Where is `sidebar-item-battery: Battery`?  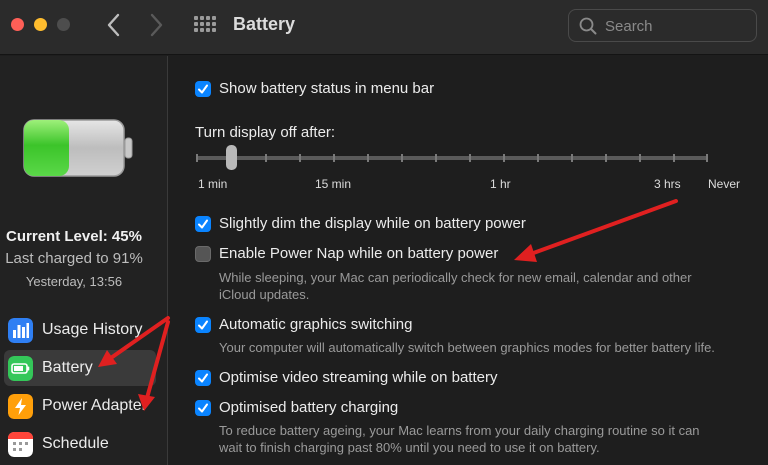 sidebar-item-battery: Battery is located at coordinates (80, 368).